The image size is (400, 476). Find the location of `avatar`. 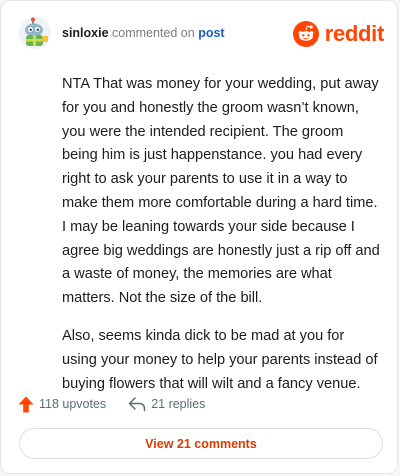

avatar is located at coordinates (35, 33).